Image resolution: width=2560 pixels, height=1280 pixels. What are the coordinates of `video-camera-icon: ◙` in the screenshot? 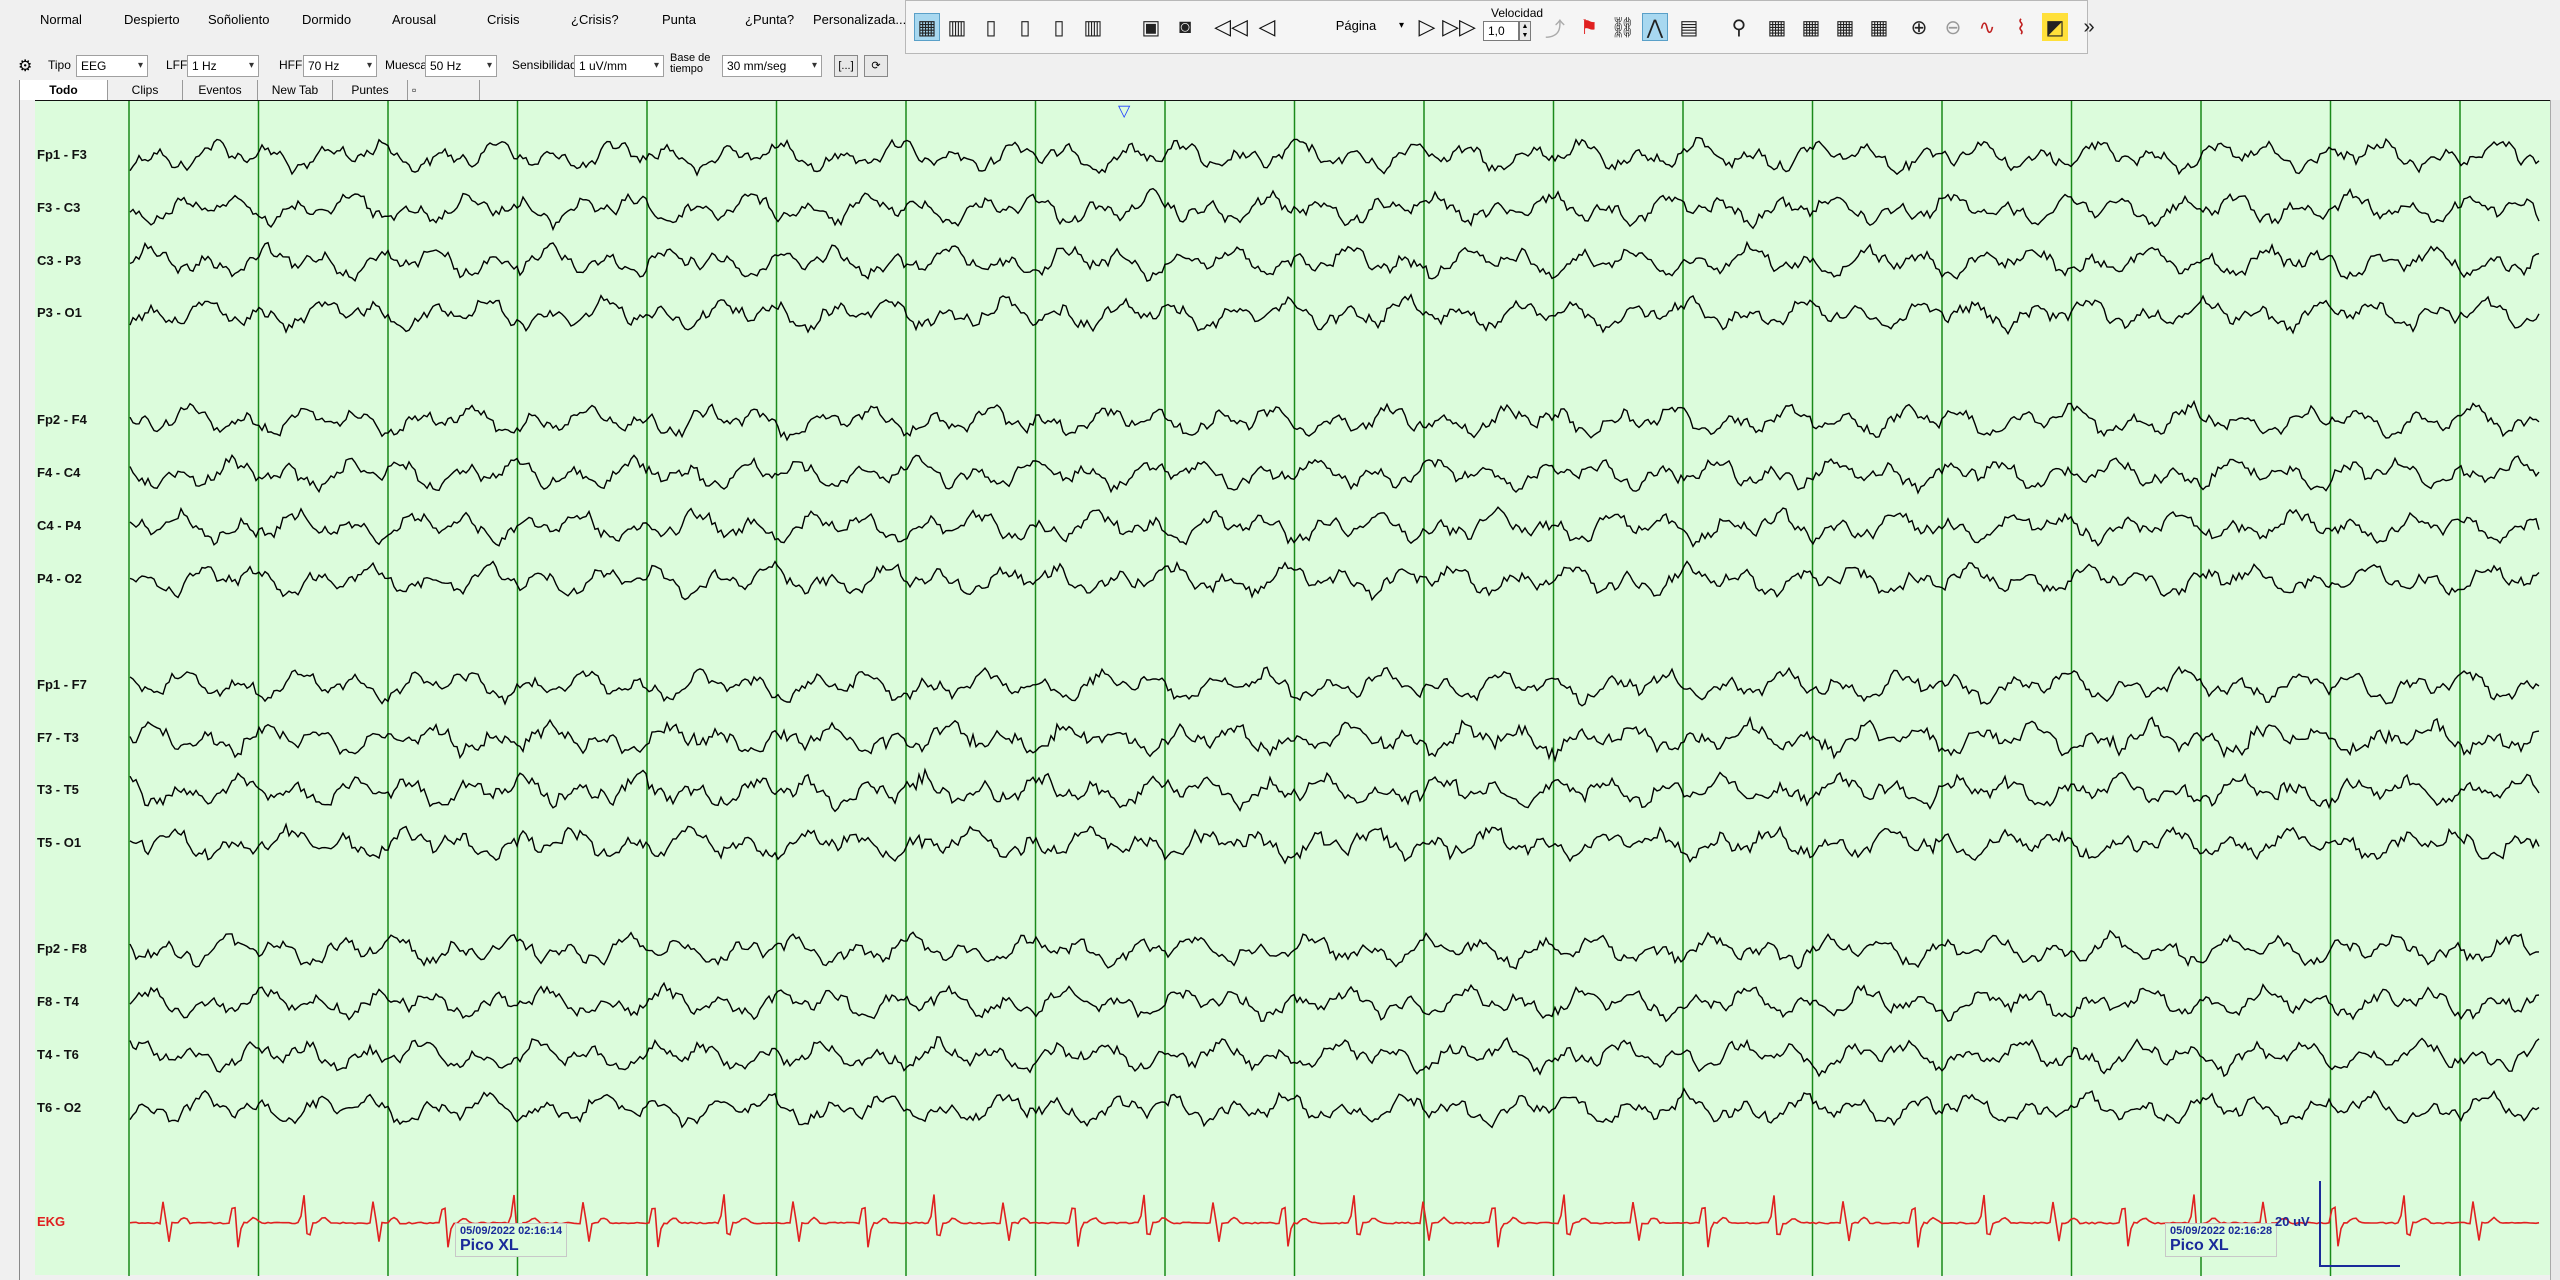 It's located at (1185, 27).